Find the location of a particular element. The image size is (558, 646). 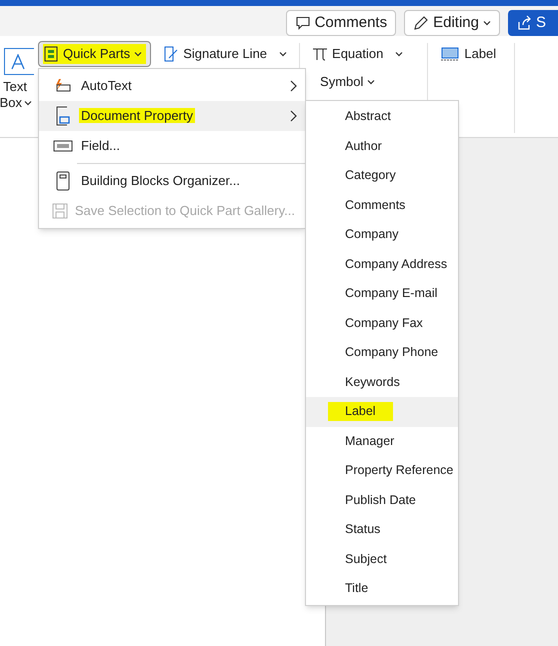

menu-item: Keywords is located at coordinates (382, 382).